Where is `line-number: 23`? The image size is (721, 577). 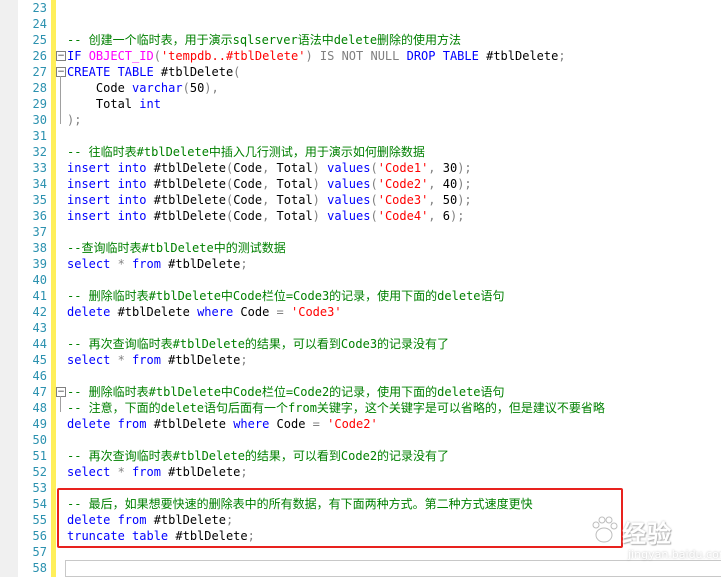 line-number: 23 is located at coordinates (39, 8).